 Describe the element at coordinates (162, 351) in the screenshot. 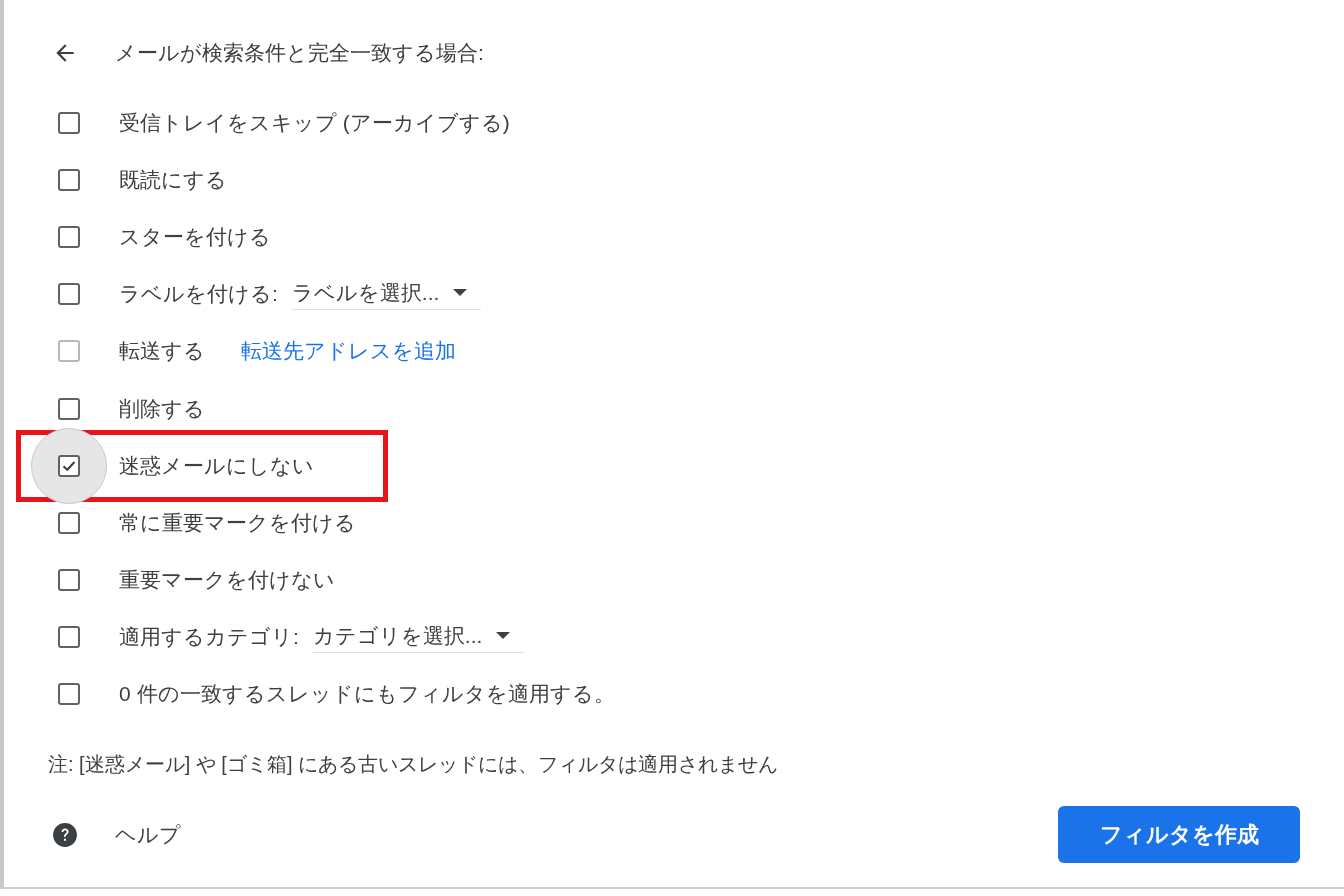

I see `option-label: 転送する` at that location.